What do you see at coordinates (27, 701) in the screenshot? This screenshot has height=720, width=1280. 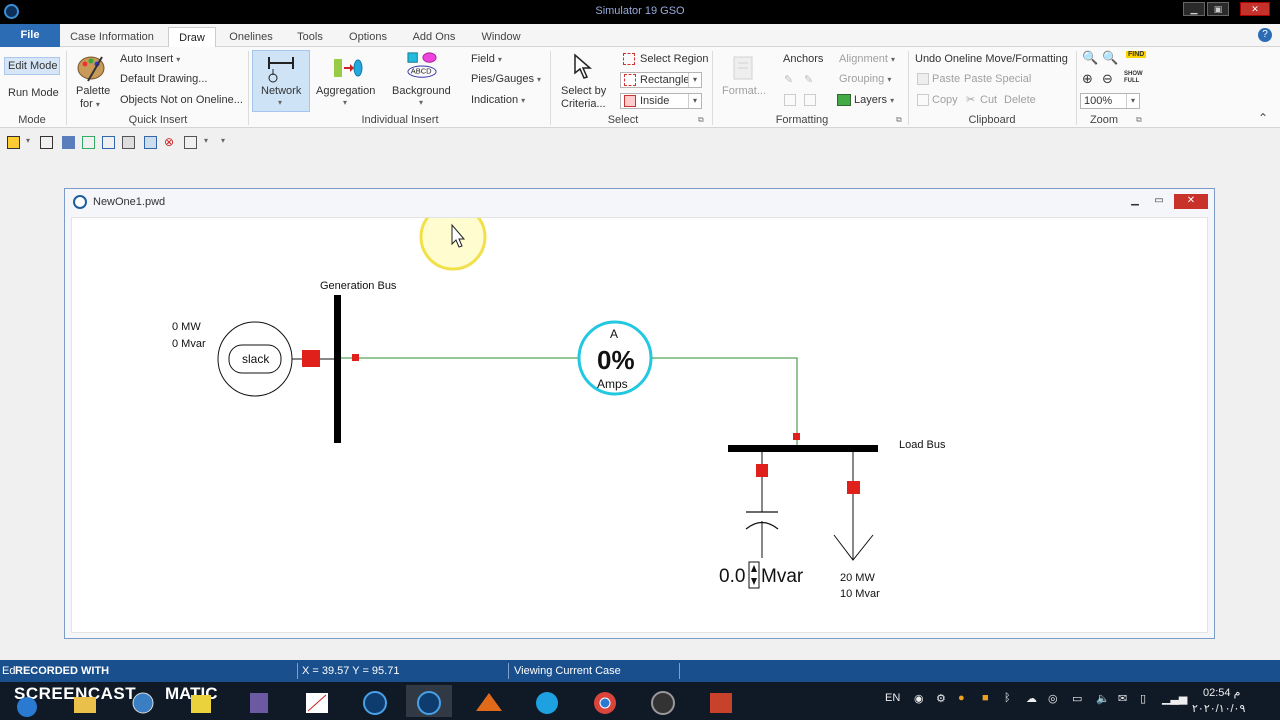 I see `start-button` at bounding box center [27, 701].